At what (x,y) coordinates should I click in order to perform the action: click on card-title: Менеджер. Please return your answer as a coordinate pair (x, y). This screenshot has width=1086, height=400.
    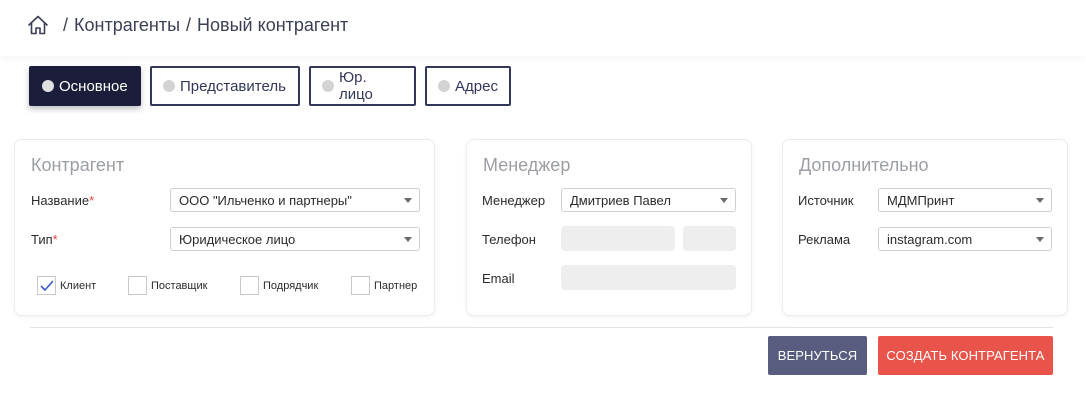
    Looking at the image, I should click on (527, 165).